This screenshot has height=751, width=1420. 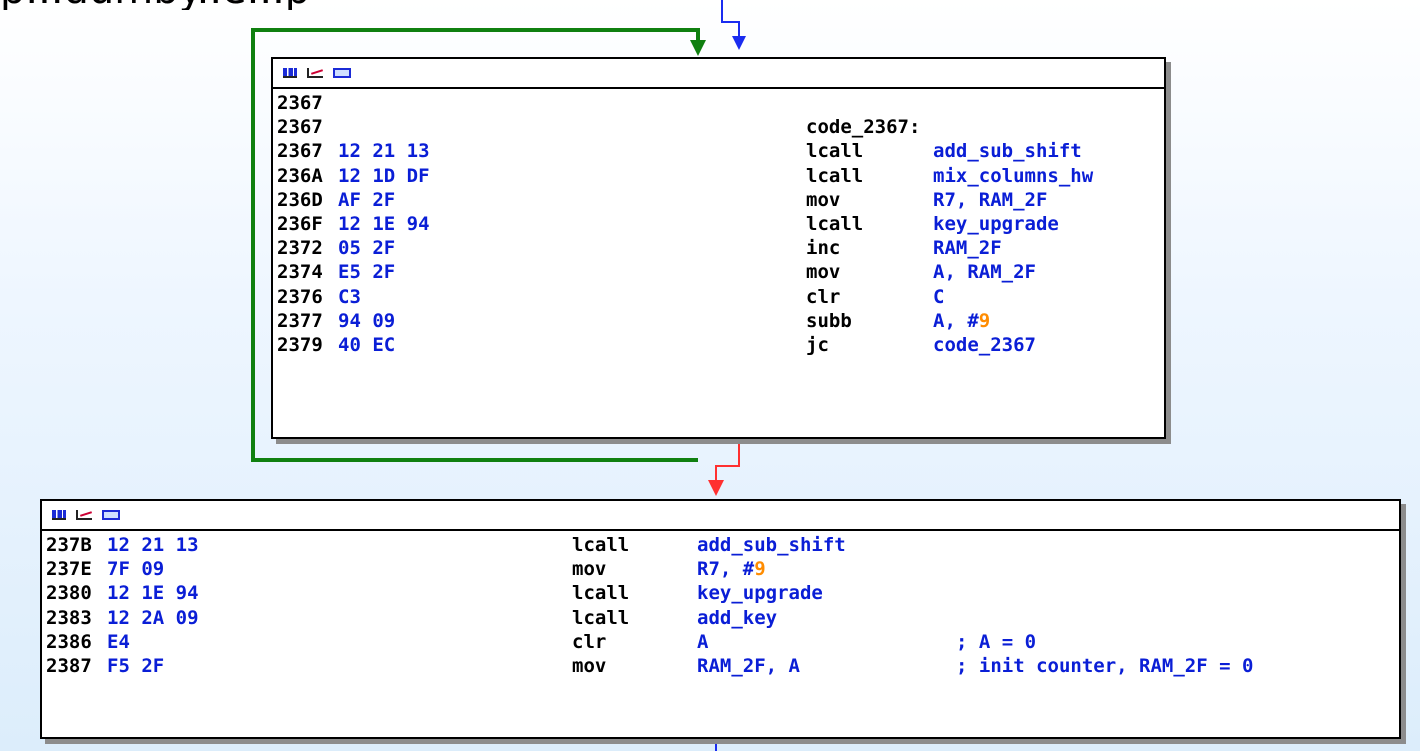 I want to click on opcode-bytes: F5 2F, so click(x=136, y=665).